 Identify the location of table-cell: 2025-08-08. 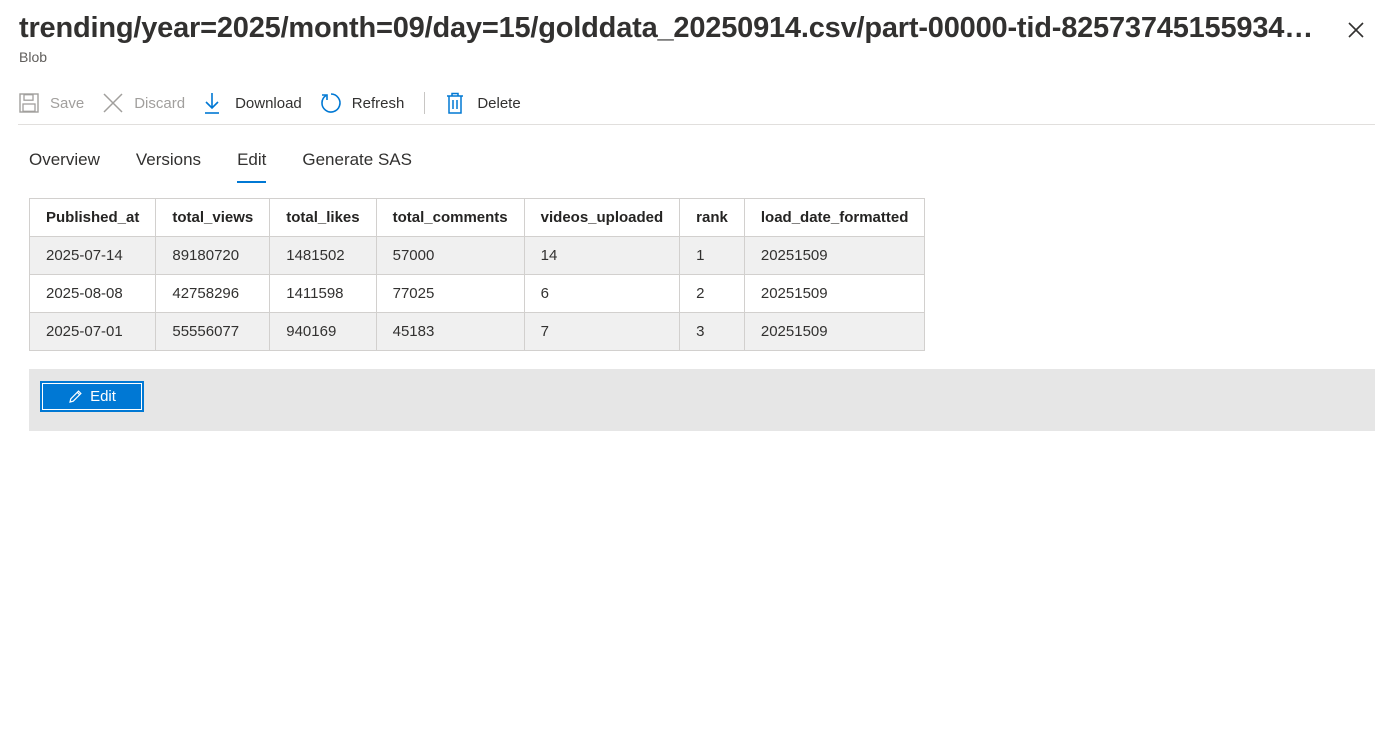
(92, 293).